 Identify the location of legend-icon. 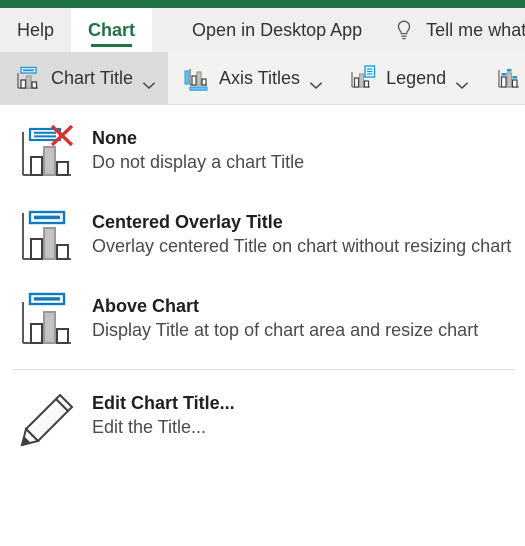
(362, 78).